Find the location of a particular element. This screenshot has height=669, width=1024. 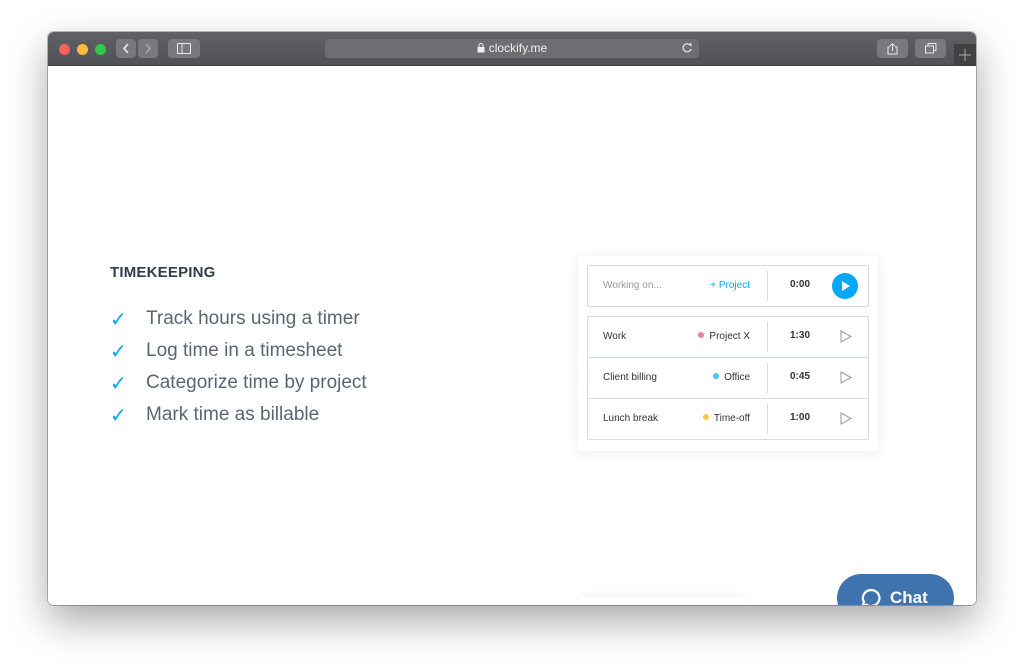

new-tab-icon is located at coordinates (965, 55).